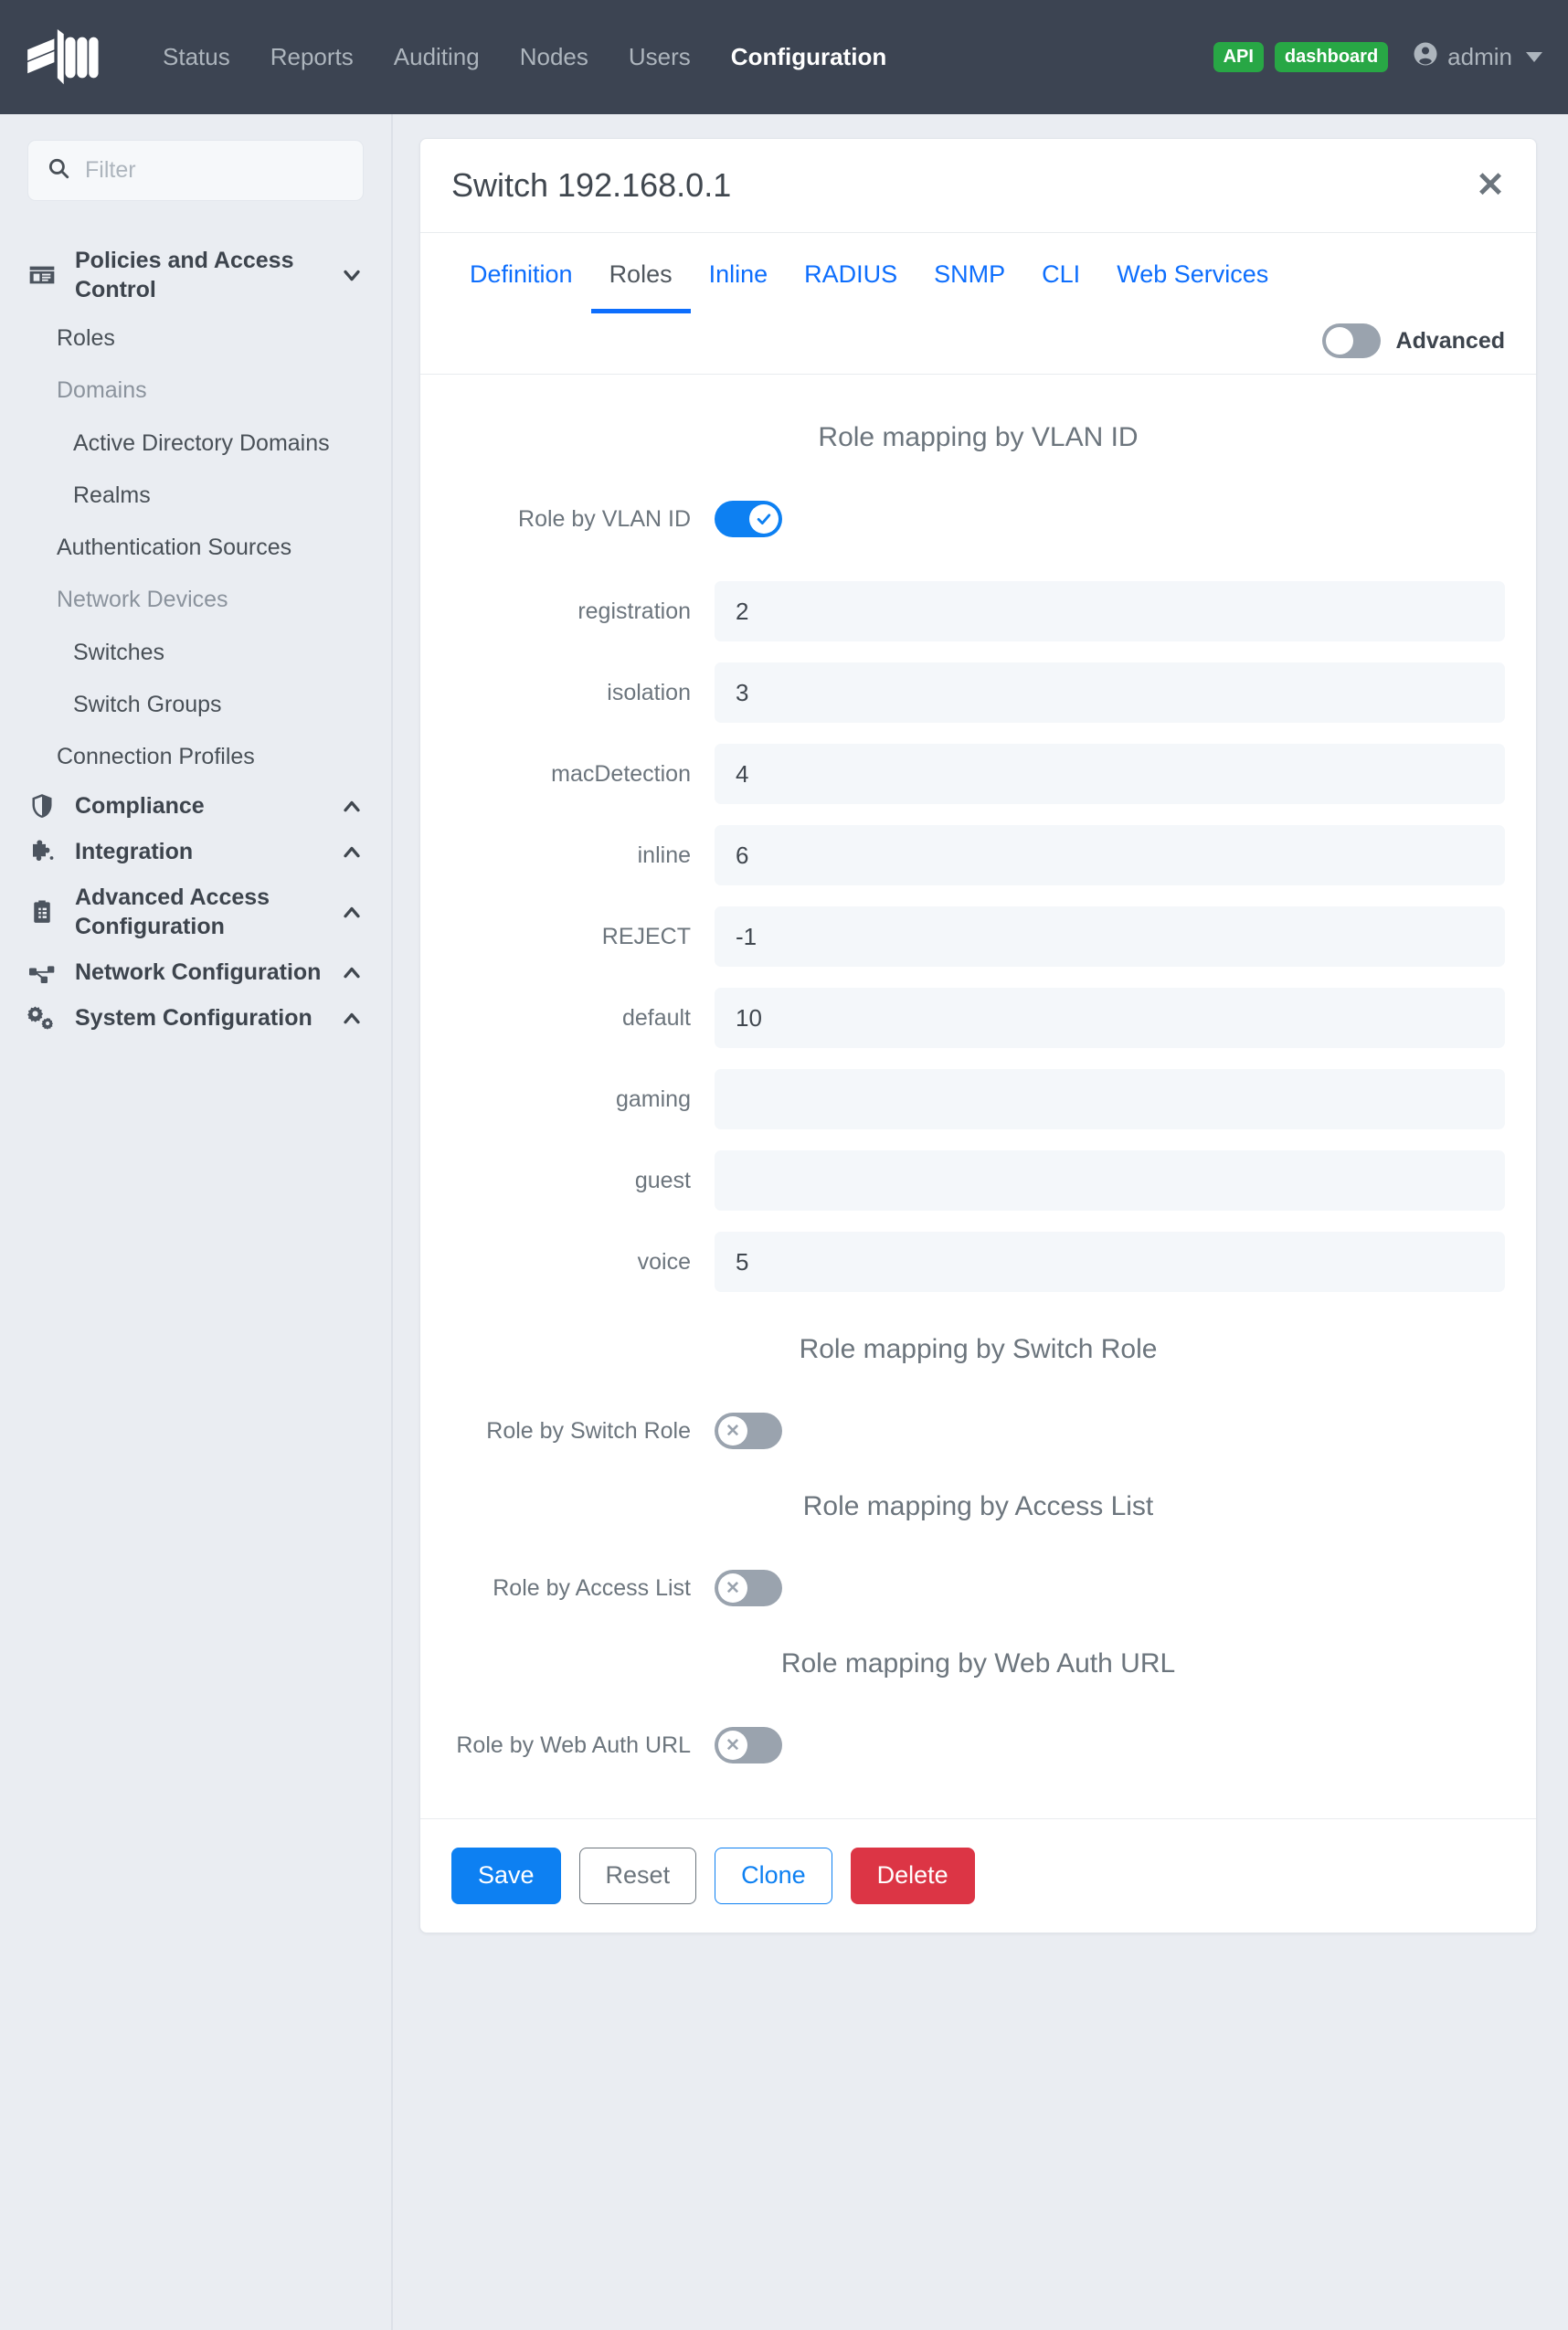 This screenshot has height=2330, width=1568. Describe the element at coordinates (1110, 1018) in the screenshot. I see `field-input-default` at that location.